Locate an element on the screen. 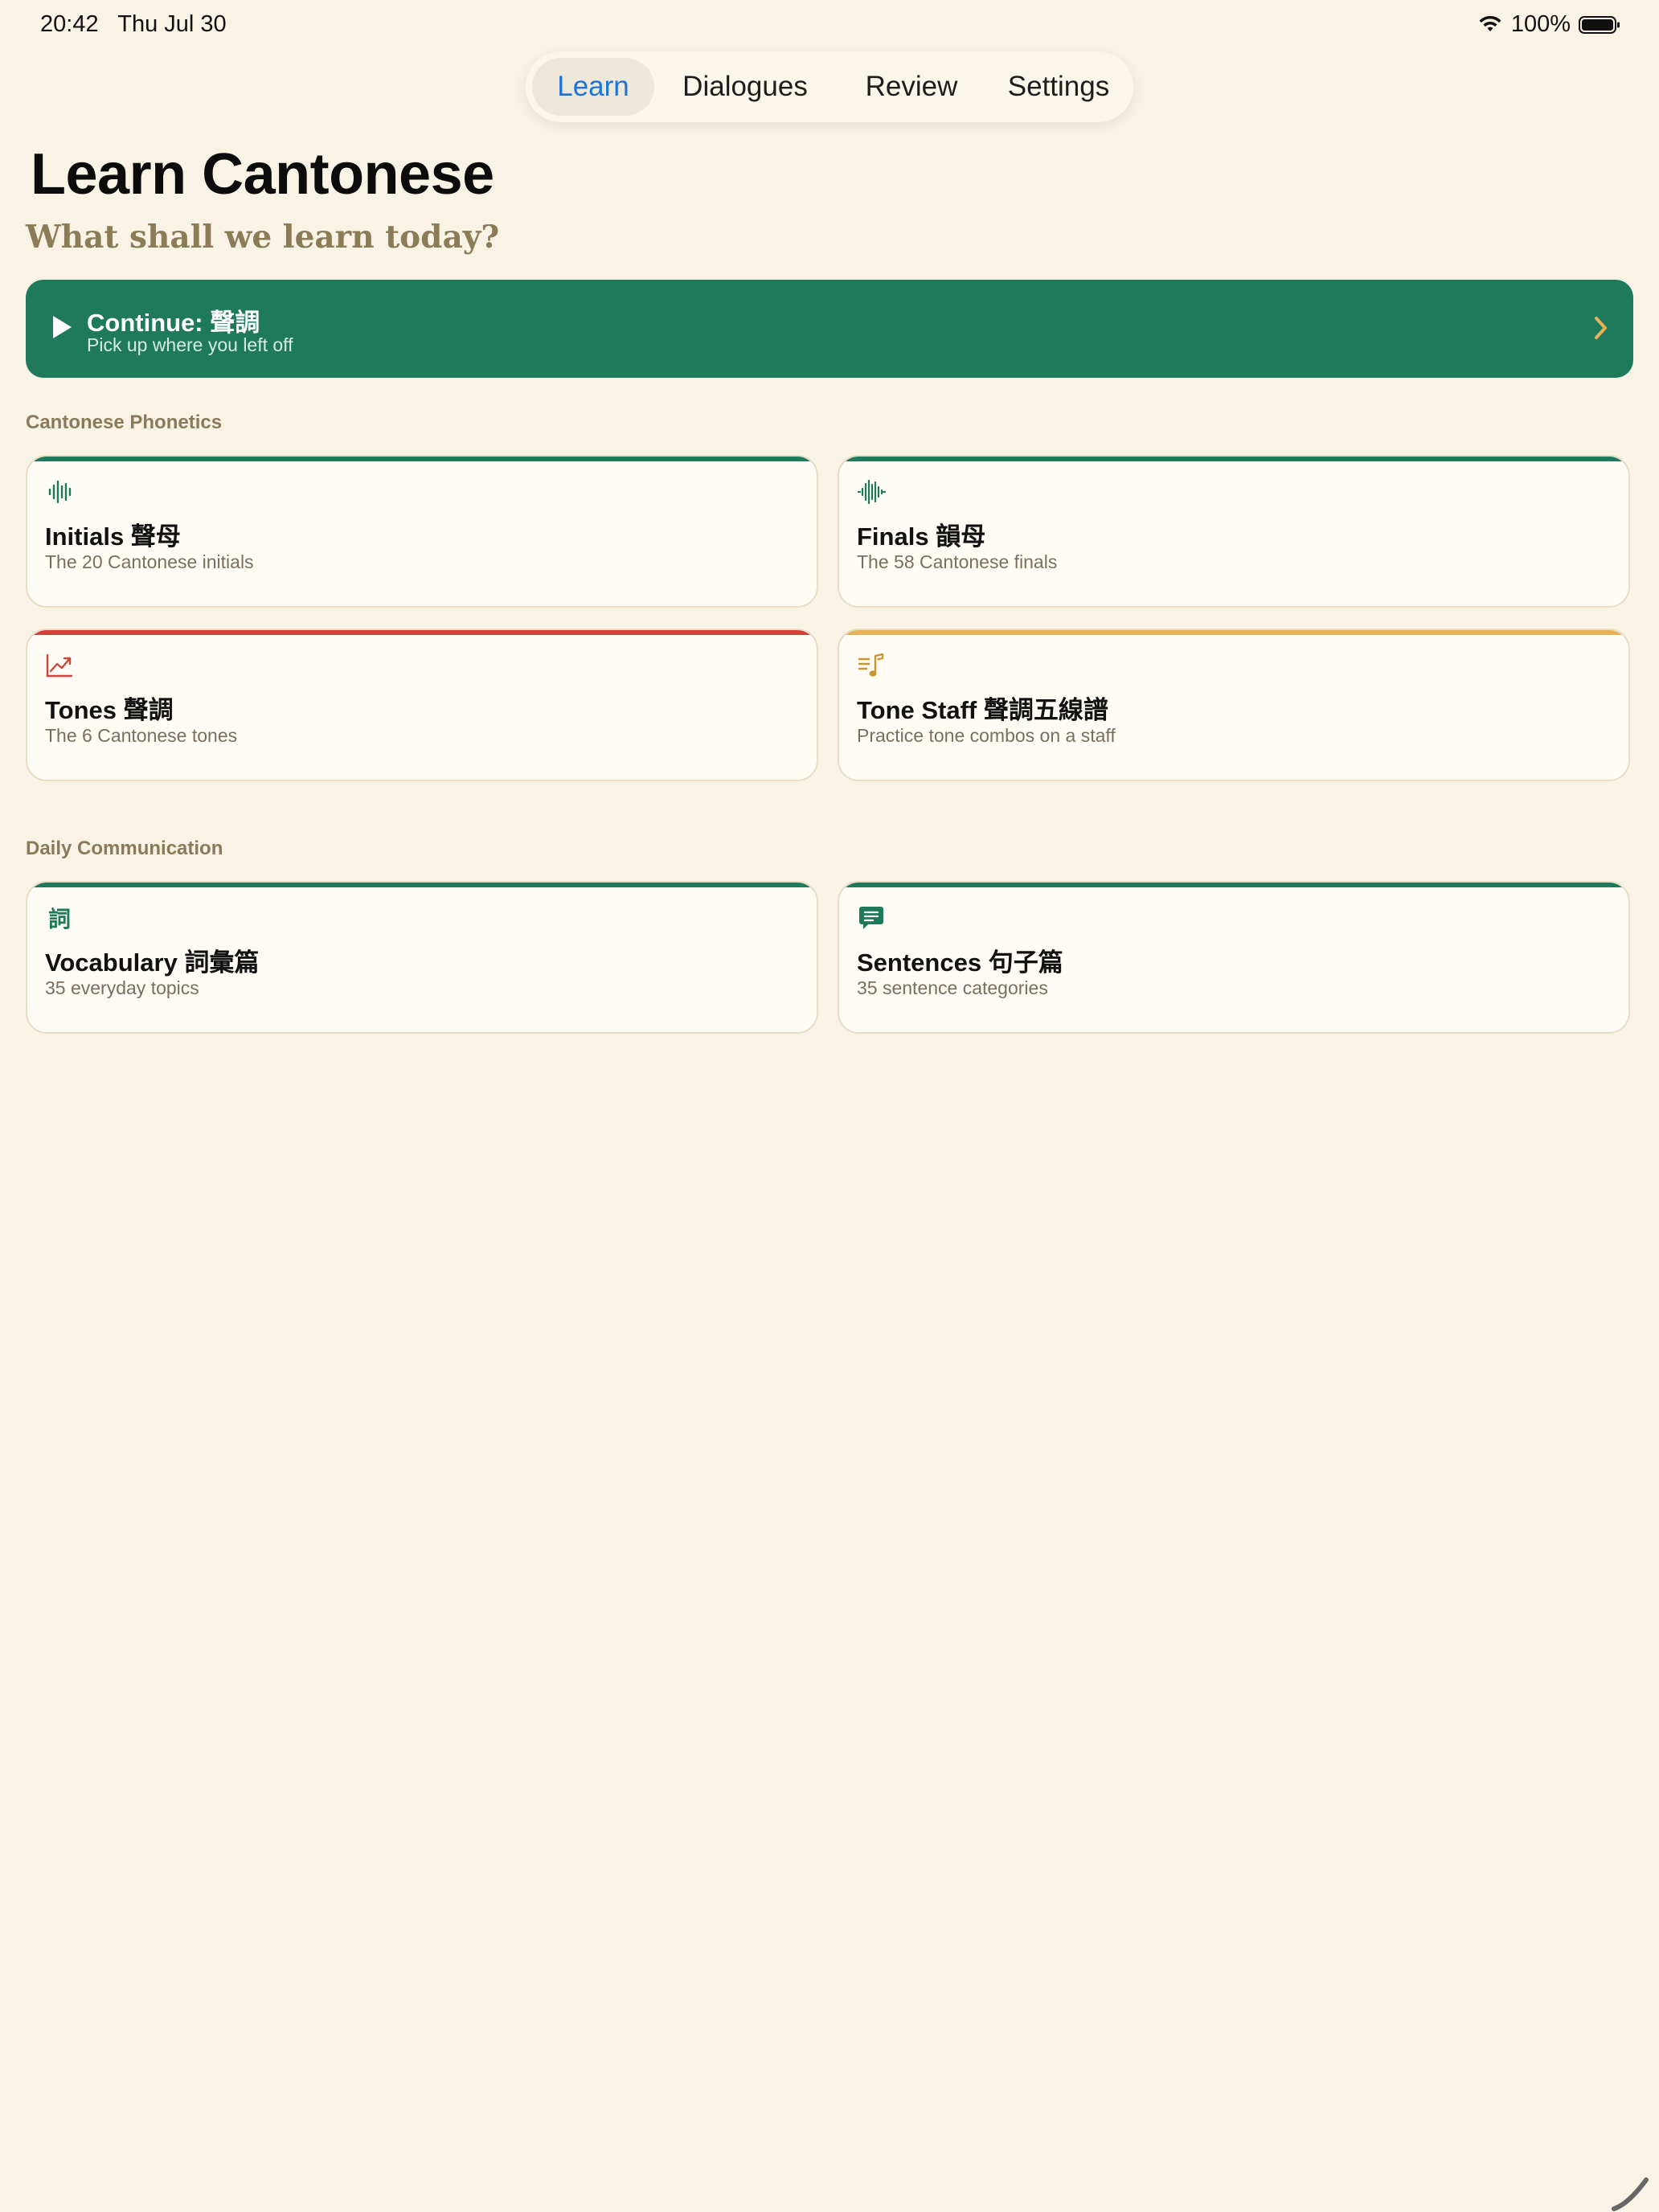 The width and height of the screenshot is (1659, 2212). top-tab-bar: Learn Dialogues Review Settings is located at coordinates (829, 86).